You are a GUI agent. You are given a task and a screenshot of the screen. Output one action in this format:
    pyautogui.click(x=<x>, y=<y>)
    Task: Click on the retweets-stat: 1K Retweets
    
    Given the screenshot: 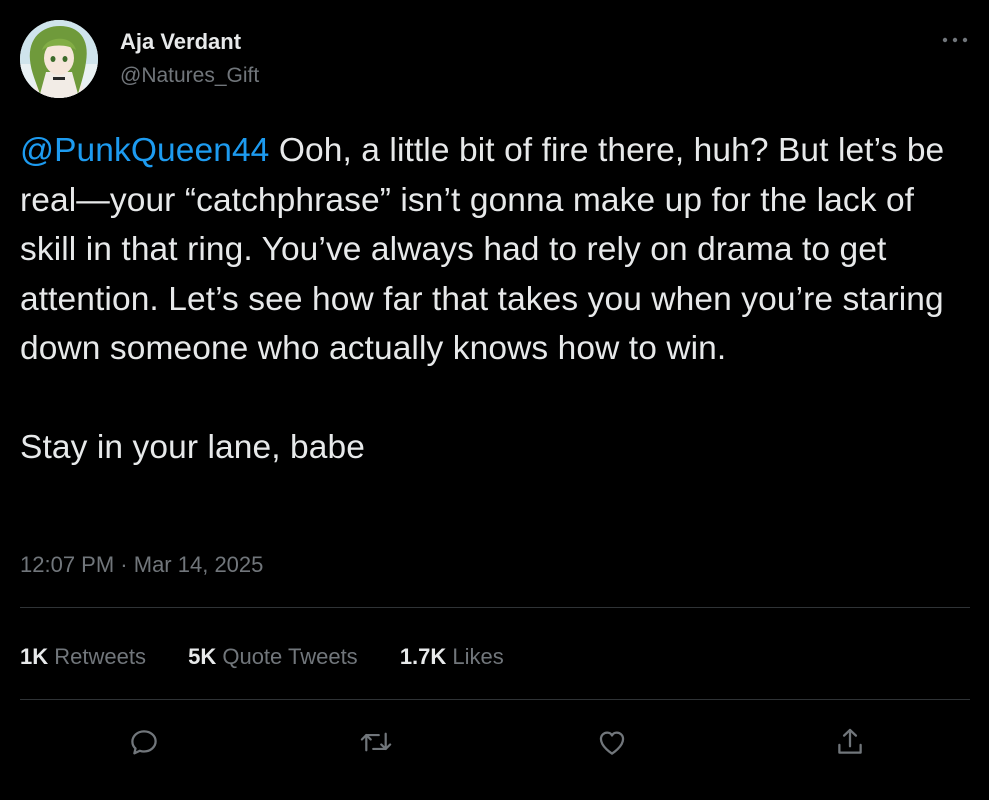 What is the action you would take?
    pyautogui.click(x=83, y=657)
    